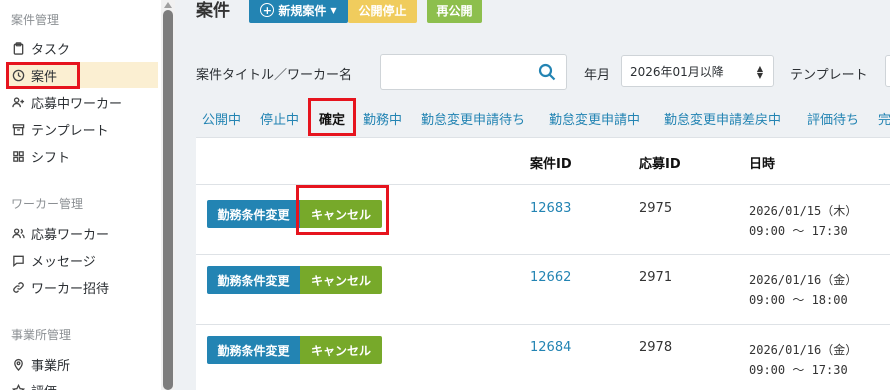 This screenshot has height=390, width=890. I want to click on search-field, so click(473, 72).